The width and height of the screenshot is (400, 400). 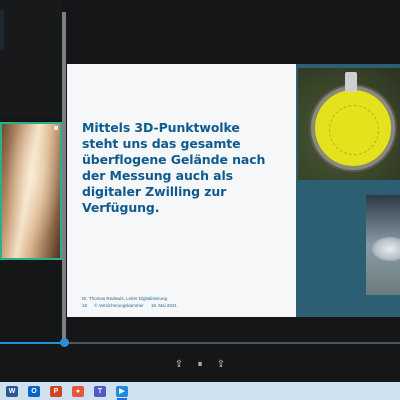 What do you see at coordinates (34, 391) in the screenshot?
I see `outlook-icon: O` at bounding box center [34, 391].